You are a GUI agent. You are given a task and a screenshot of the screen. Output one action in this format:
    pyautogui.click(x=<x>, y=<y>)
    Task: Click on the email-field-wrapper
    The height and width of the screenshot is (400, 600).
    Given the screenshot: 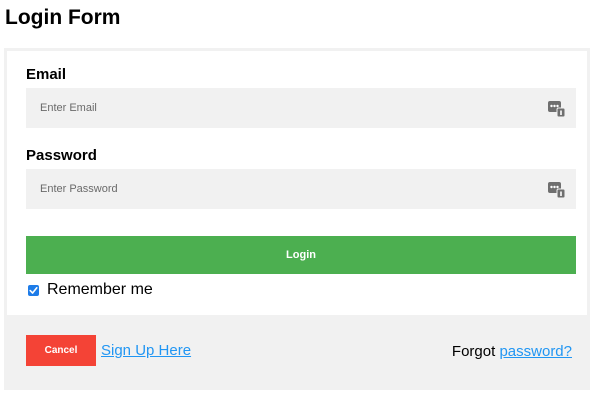 What is the action you would take?
    pyautogui.click(x=301, y=108)
    